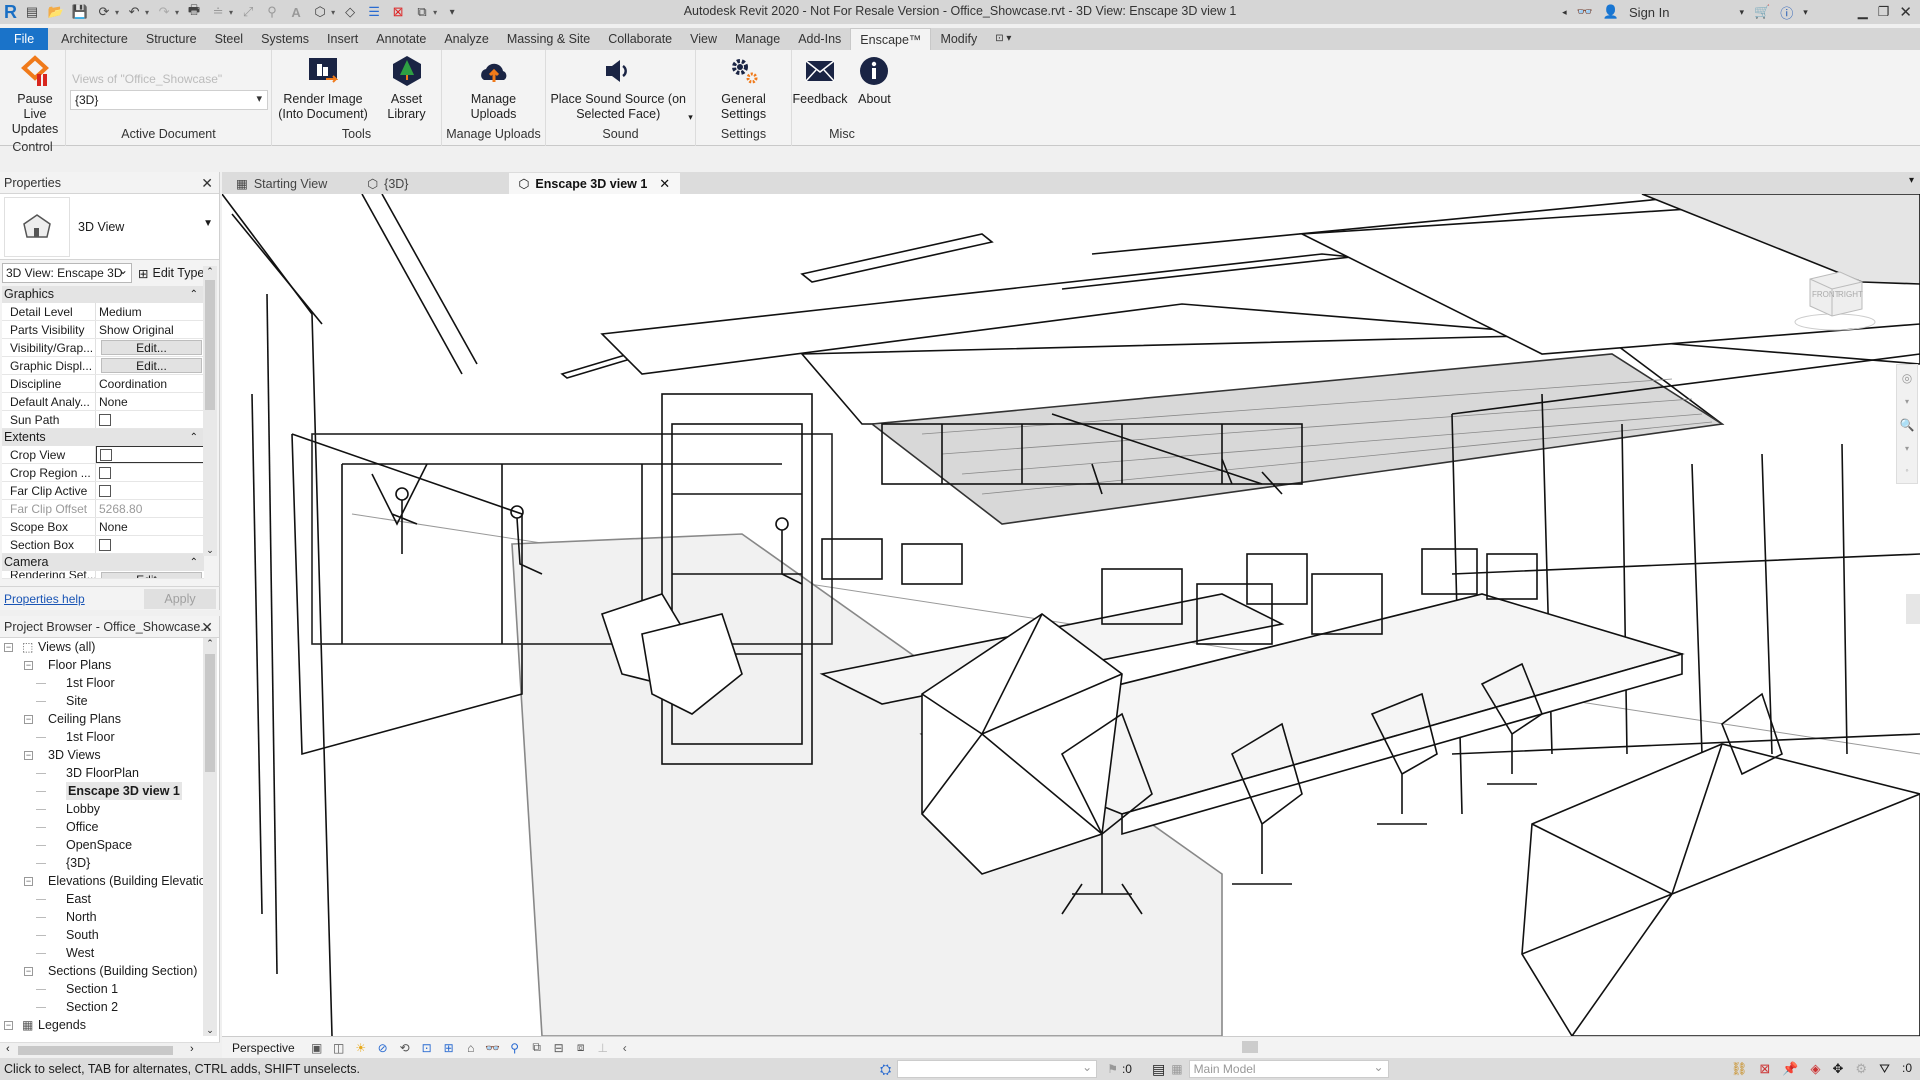 This screenshot has width=1920, height=1080. I want to click on temporary-view-properties-icon: ⧉, so click(537, 1047).